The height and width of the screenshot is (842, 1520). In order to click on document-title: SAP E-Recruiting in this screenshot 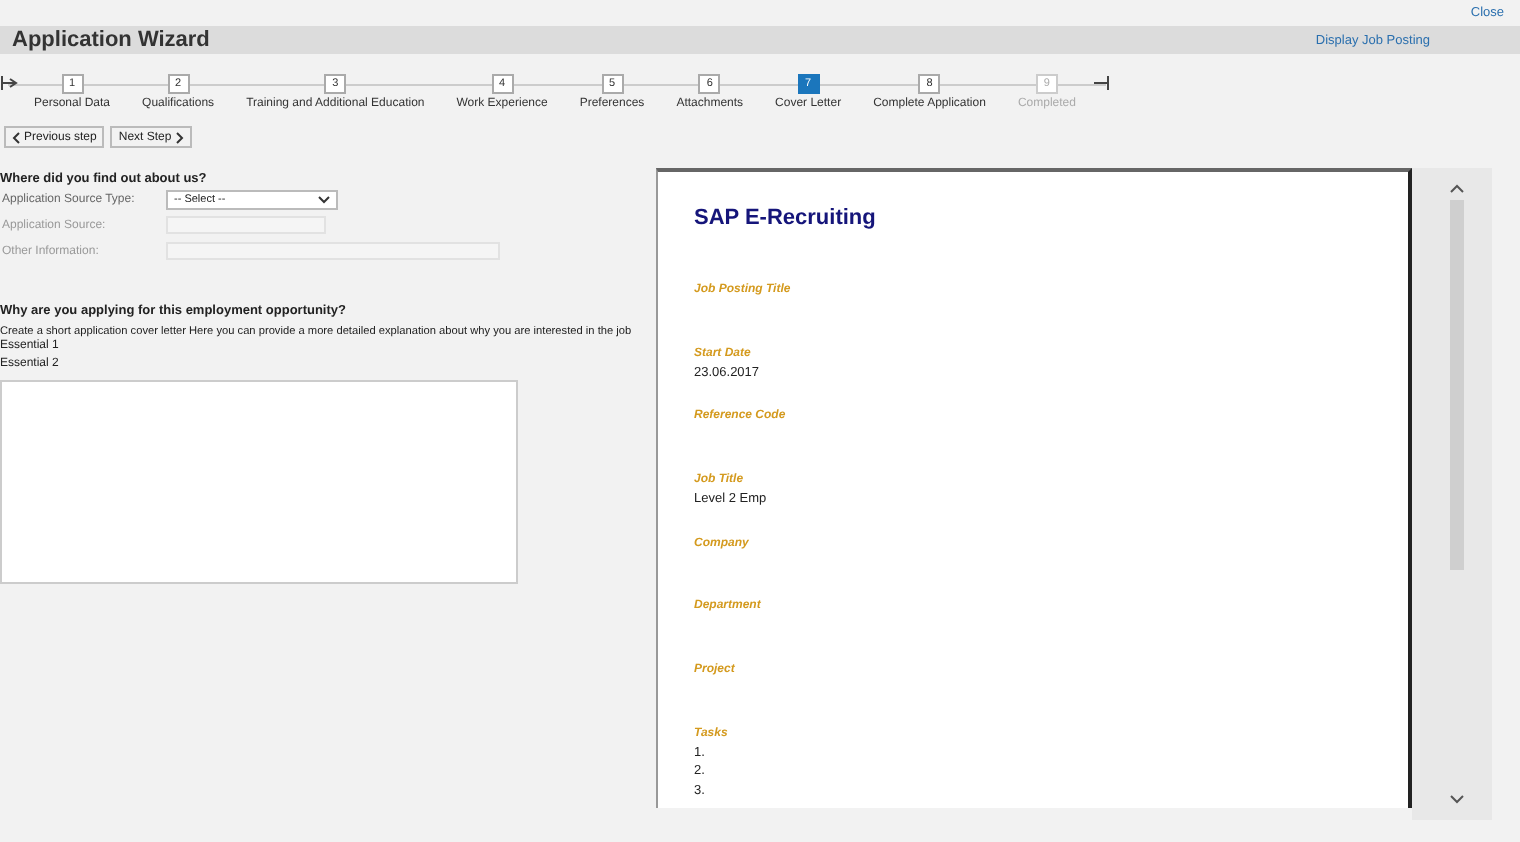, I will do `click(786, 220)`.